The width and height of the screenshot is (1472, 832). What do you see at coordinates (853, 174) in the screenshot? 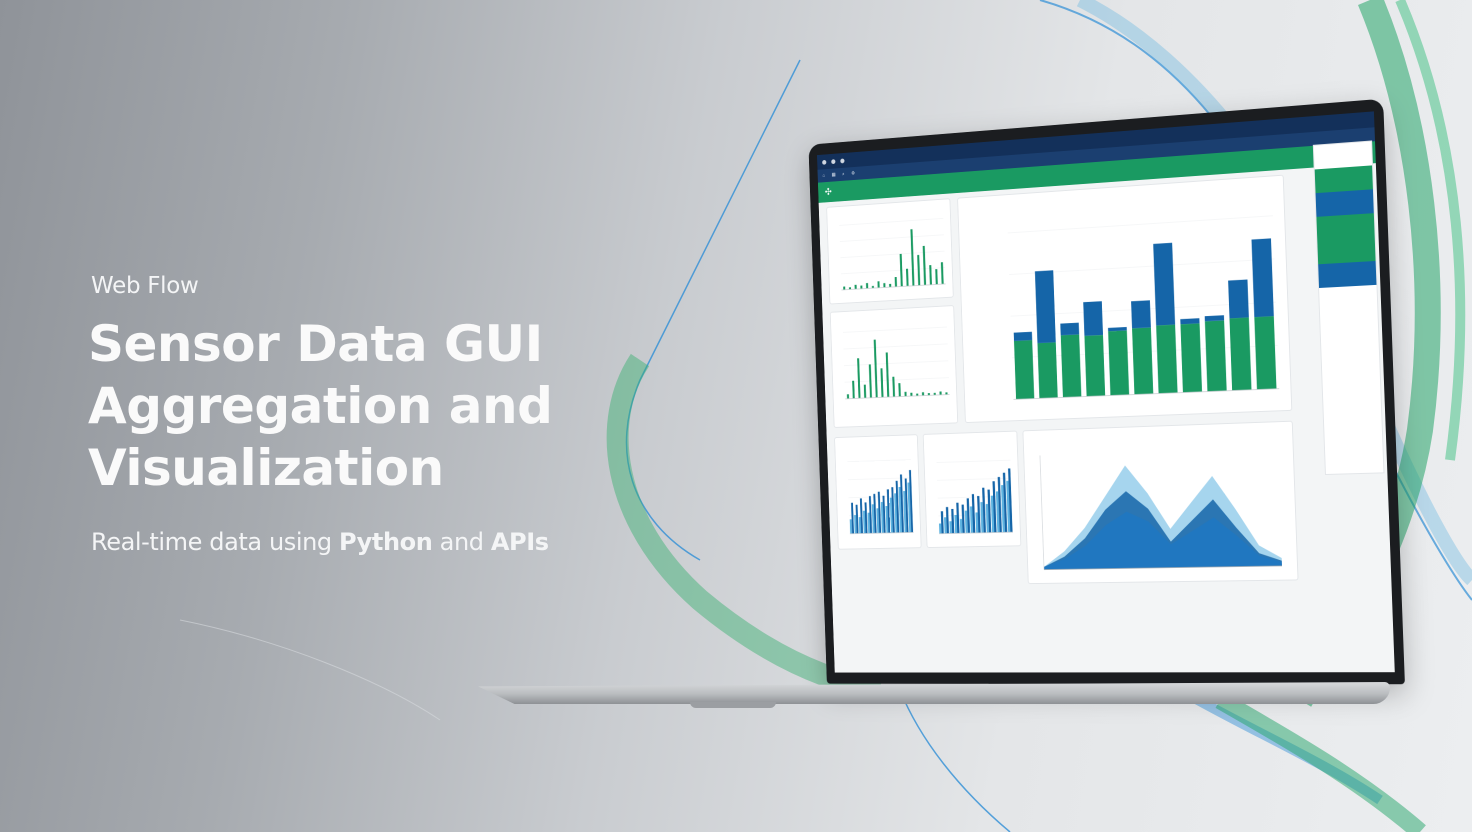
I see `nav-settings-icon: ⚙` at bounding box center [853, 174].